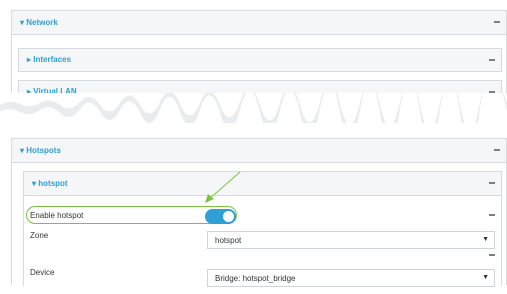 The image size is (507, 294). I want to click on torn-edge-divider, so click(253, 108).